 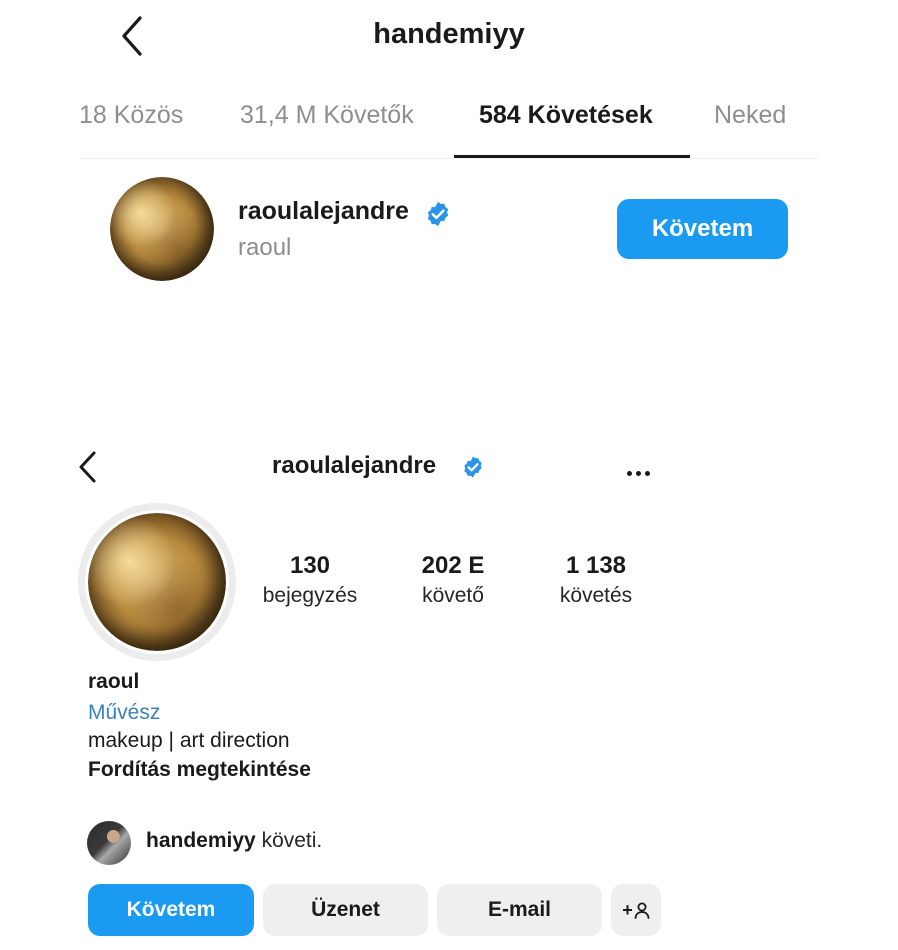 What do you see at coordinates (201, 840) in the screenshot?
I see `mutual-follower-username: handemiyy` at bounding box center [201, 840].